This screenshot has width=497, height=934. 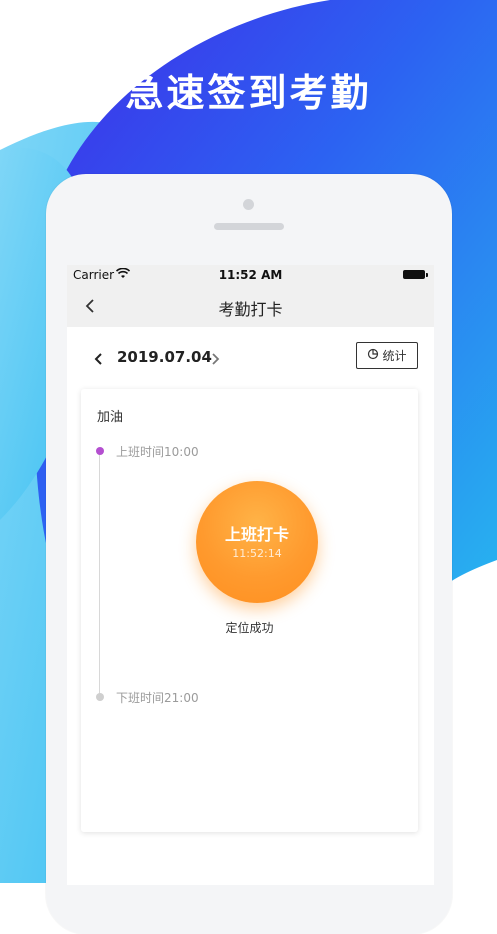 I want to click on camera-dot, so click(x=248, y=204).